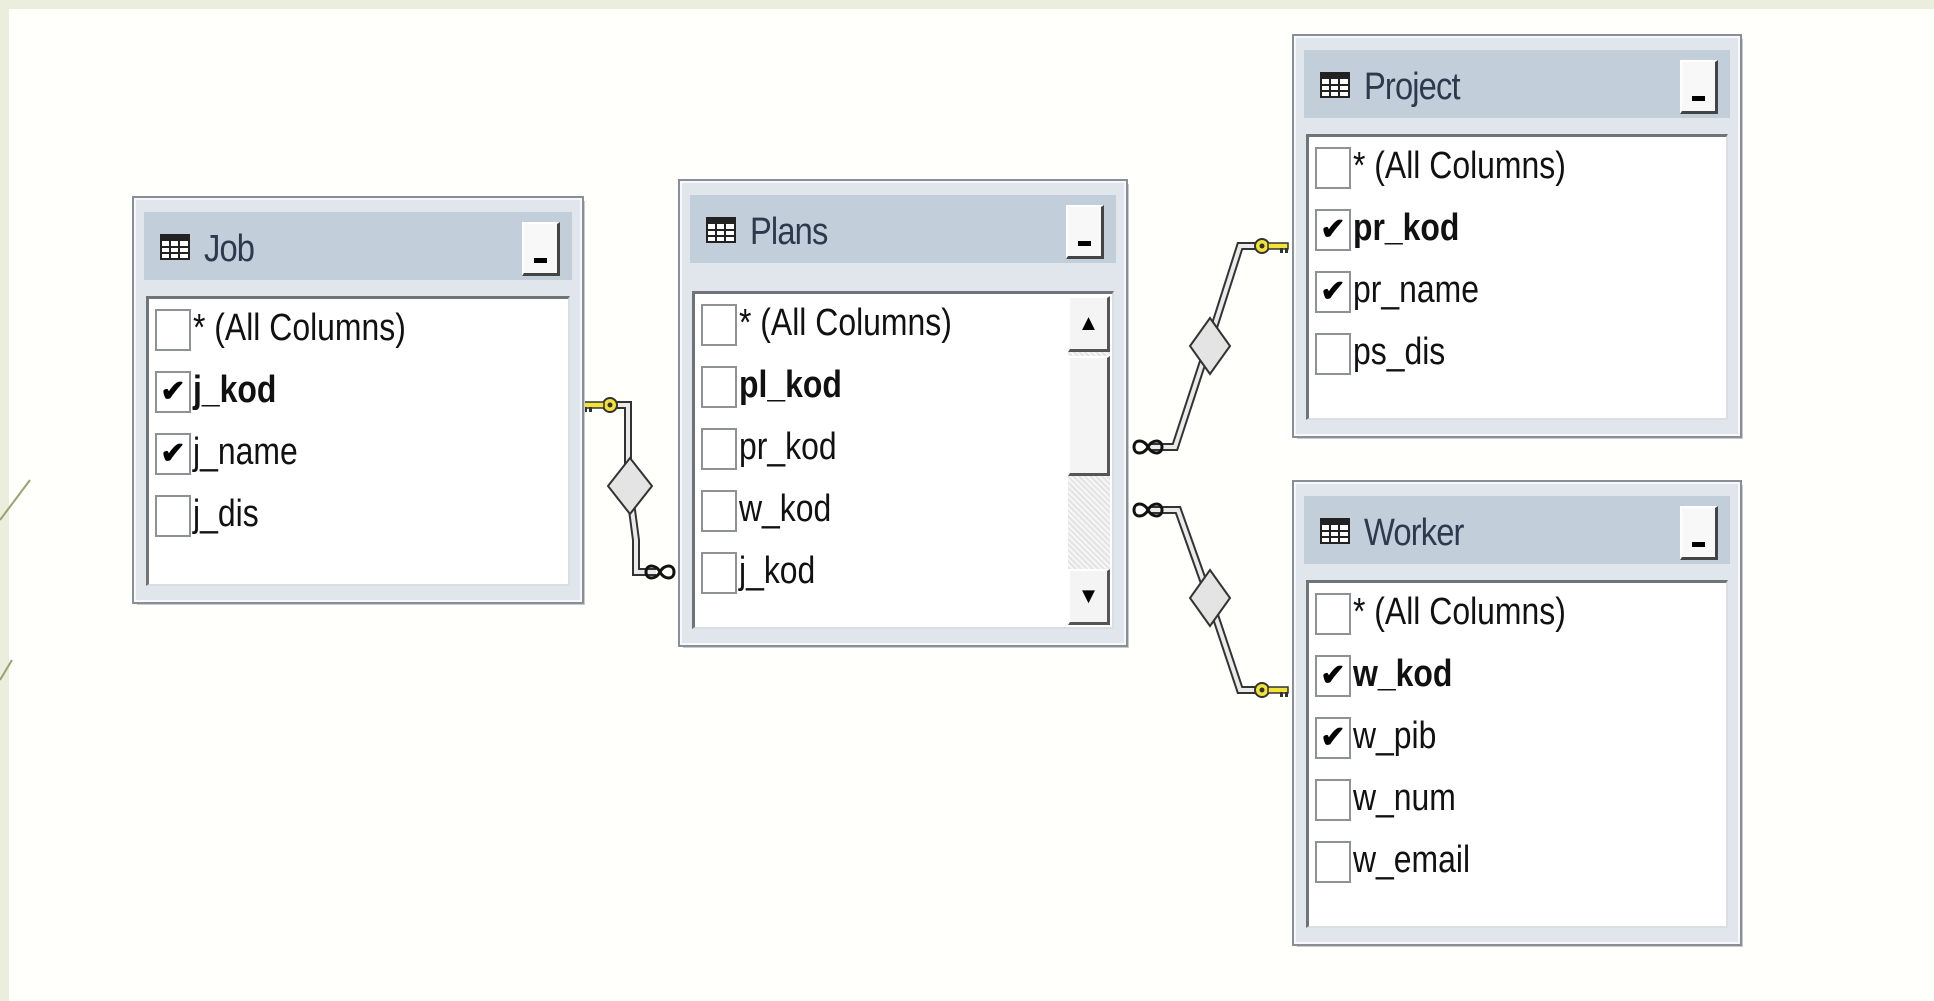 This screenshot has width=1934, height=1001. Describe the element at coordinates (790, 385) in the screenshot. I see `column-name: pl_kod` at that location.